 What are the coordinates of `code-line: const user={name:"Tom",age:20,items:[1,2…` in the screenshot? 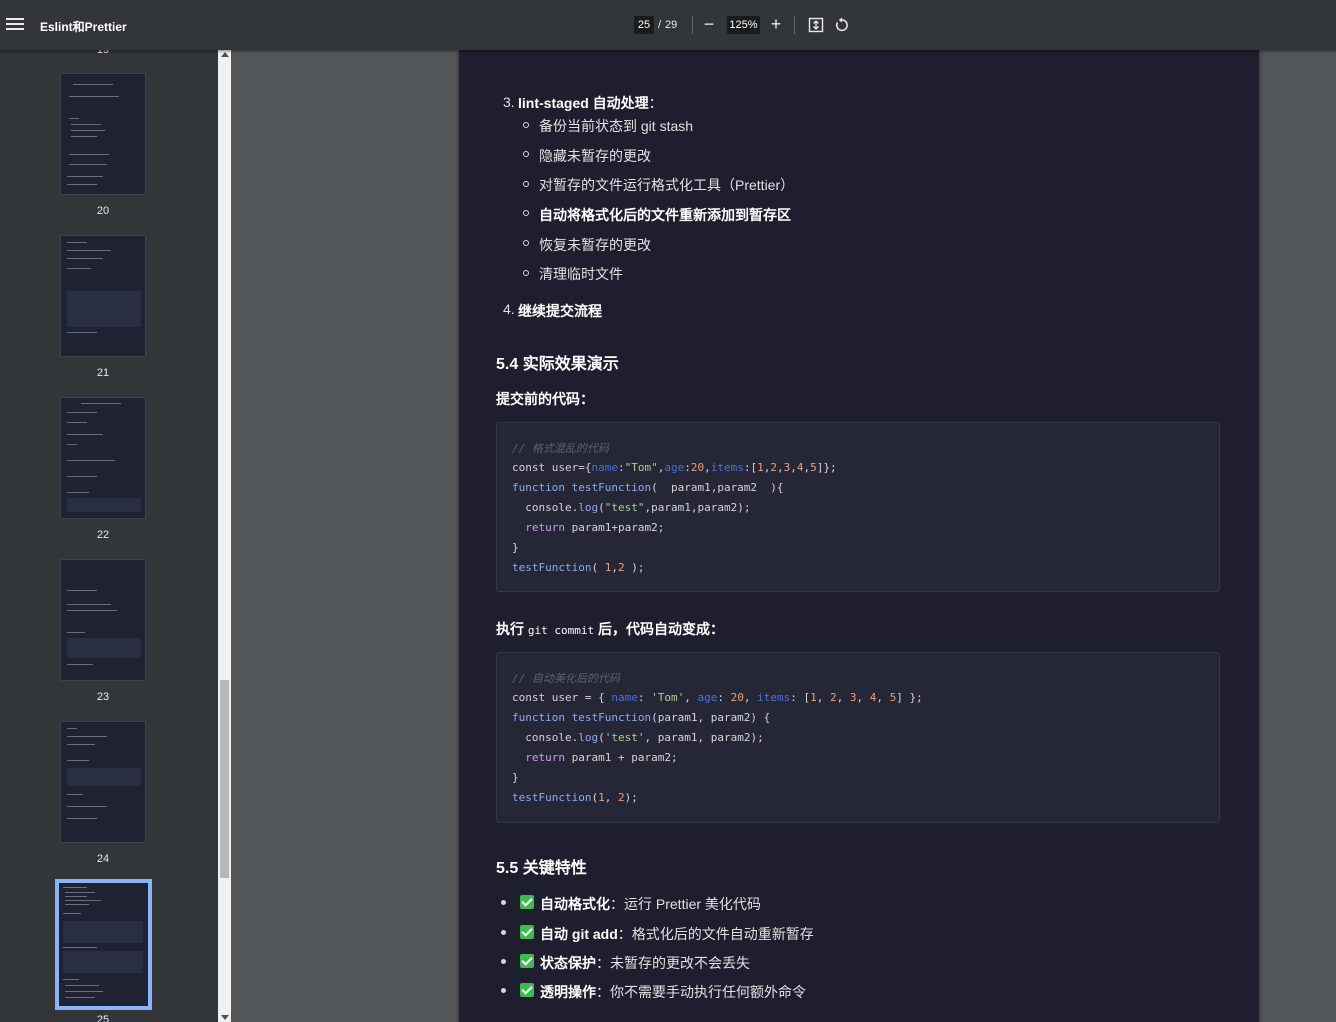 It's located at (674, 467).